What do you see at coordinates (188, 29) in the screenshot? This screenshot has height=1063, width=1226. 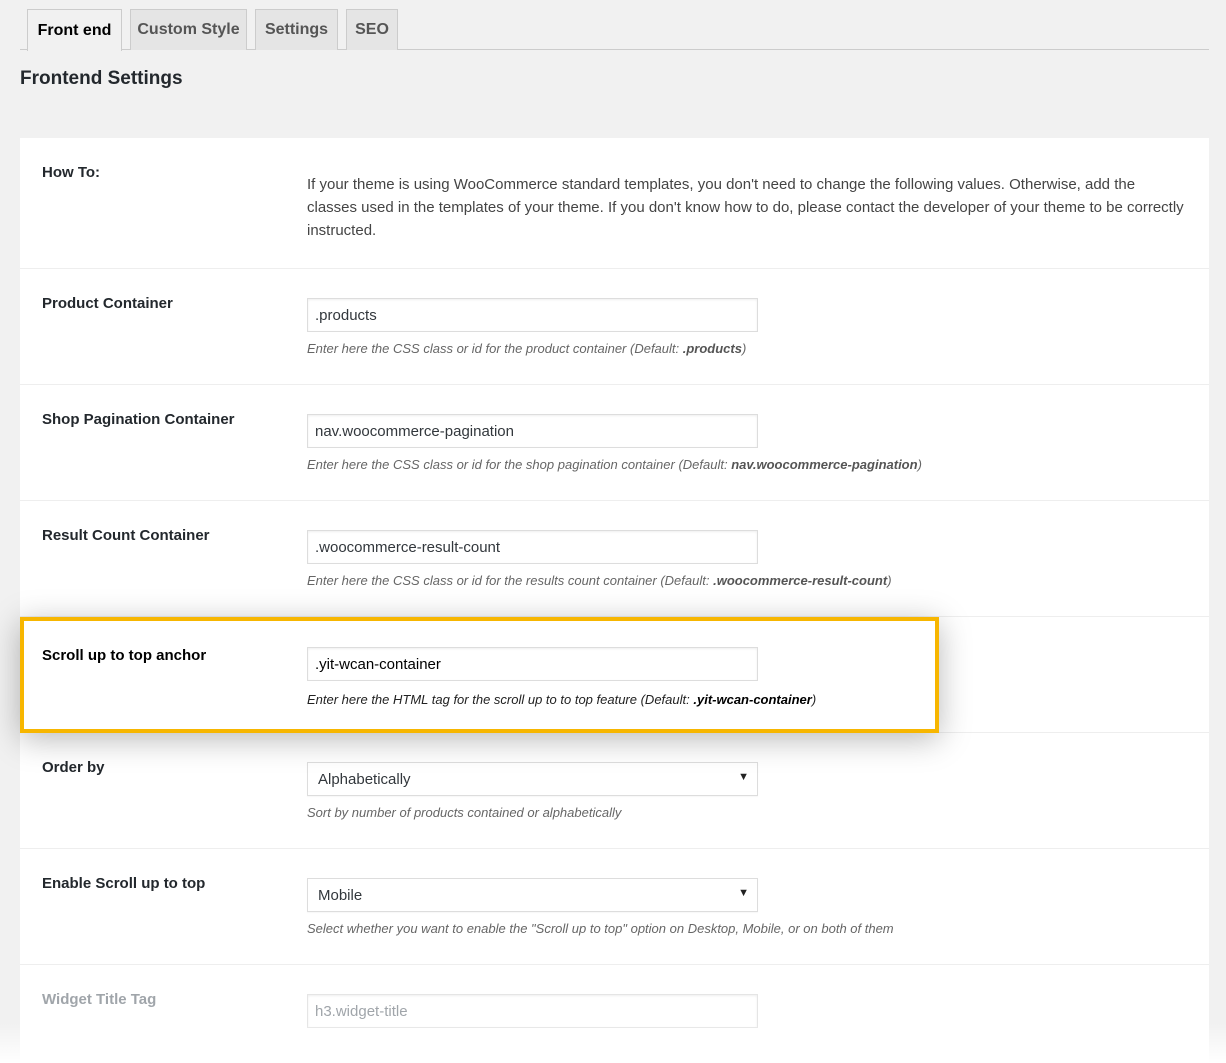 I see `tab-custom-style: Custom Style` at bounding box center [188, 29].